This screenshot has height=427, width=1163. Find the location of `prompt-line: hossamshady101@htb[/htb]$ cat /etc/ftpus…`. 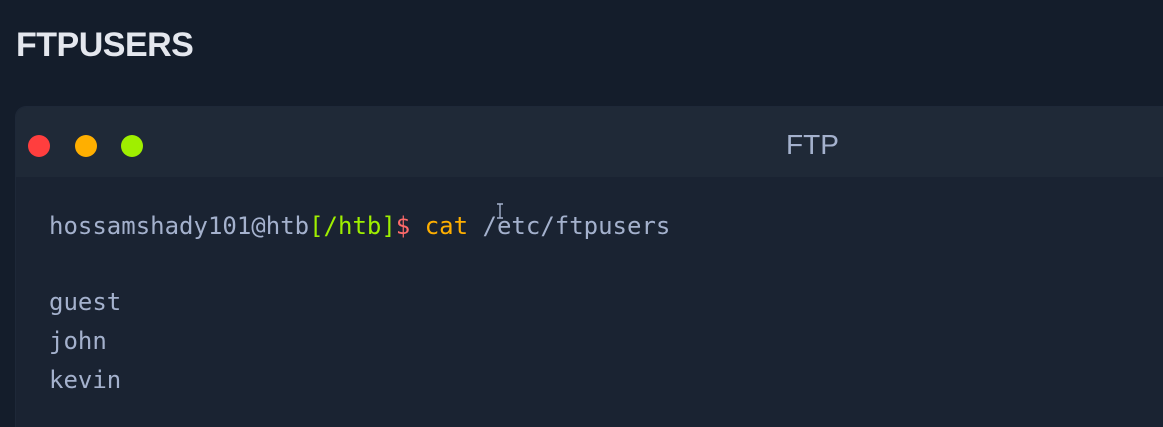

prompt-line: hossamshady101@htb[/htb]$ cat /etc/ftpus… is located at coordinates (359, 226).